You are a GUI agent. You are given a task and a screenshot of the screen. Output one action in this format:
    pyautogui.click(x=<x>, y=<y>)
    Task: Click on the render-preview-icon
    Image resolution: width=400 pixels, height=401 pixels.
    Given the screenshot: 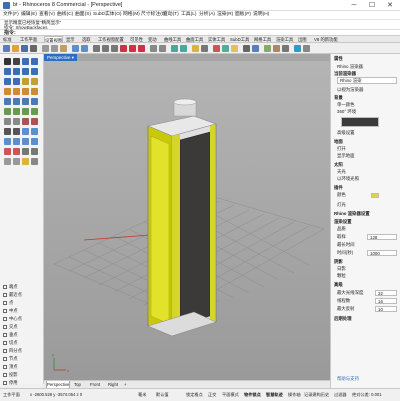 What is the action you would take?
    pyautogui.click(x=25, y=161)
    